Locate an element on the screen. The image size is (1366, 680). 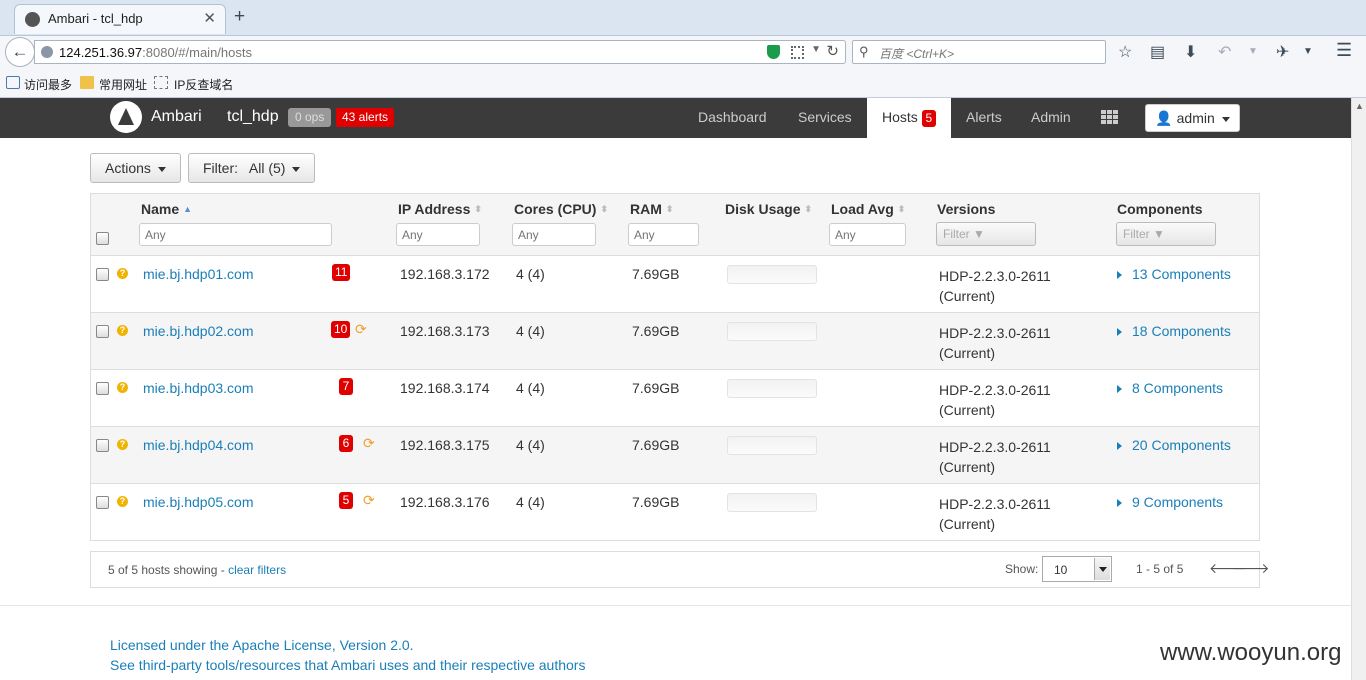
nav-services: Services is located at coordinates (825, 117).